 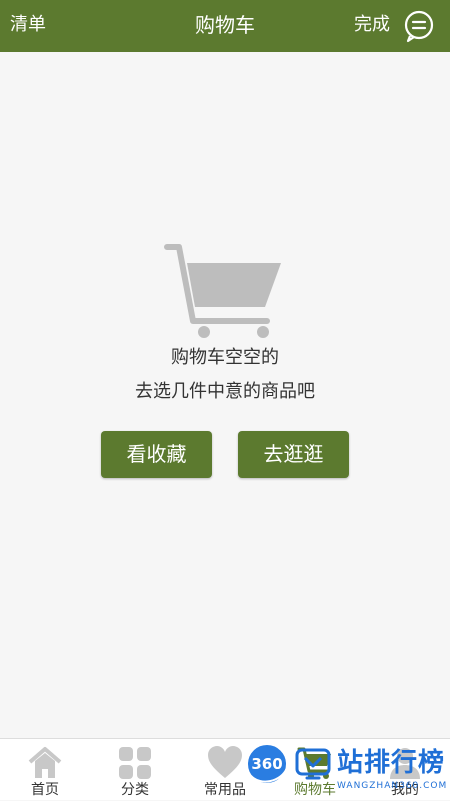 What do you see at coordinates (225, 26) in the screenshot?
I see `top-bar: 清单 购物车 完成` at bounding box center [225, 26].